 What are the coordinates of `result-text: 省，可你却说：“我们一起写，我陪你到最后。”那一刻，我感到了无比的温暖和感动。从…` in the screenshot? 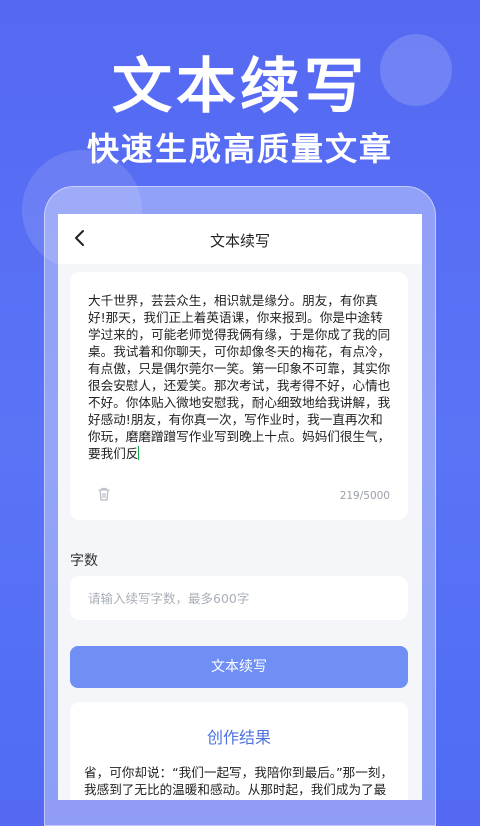 It's located at (238, 782).